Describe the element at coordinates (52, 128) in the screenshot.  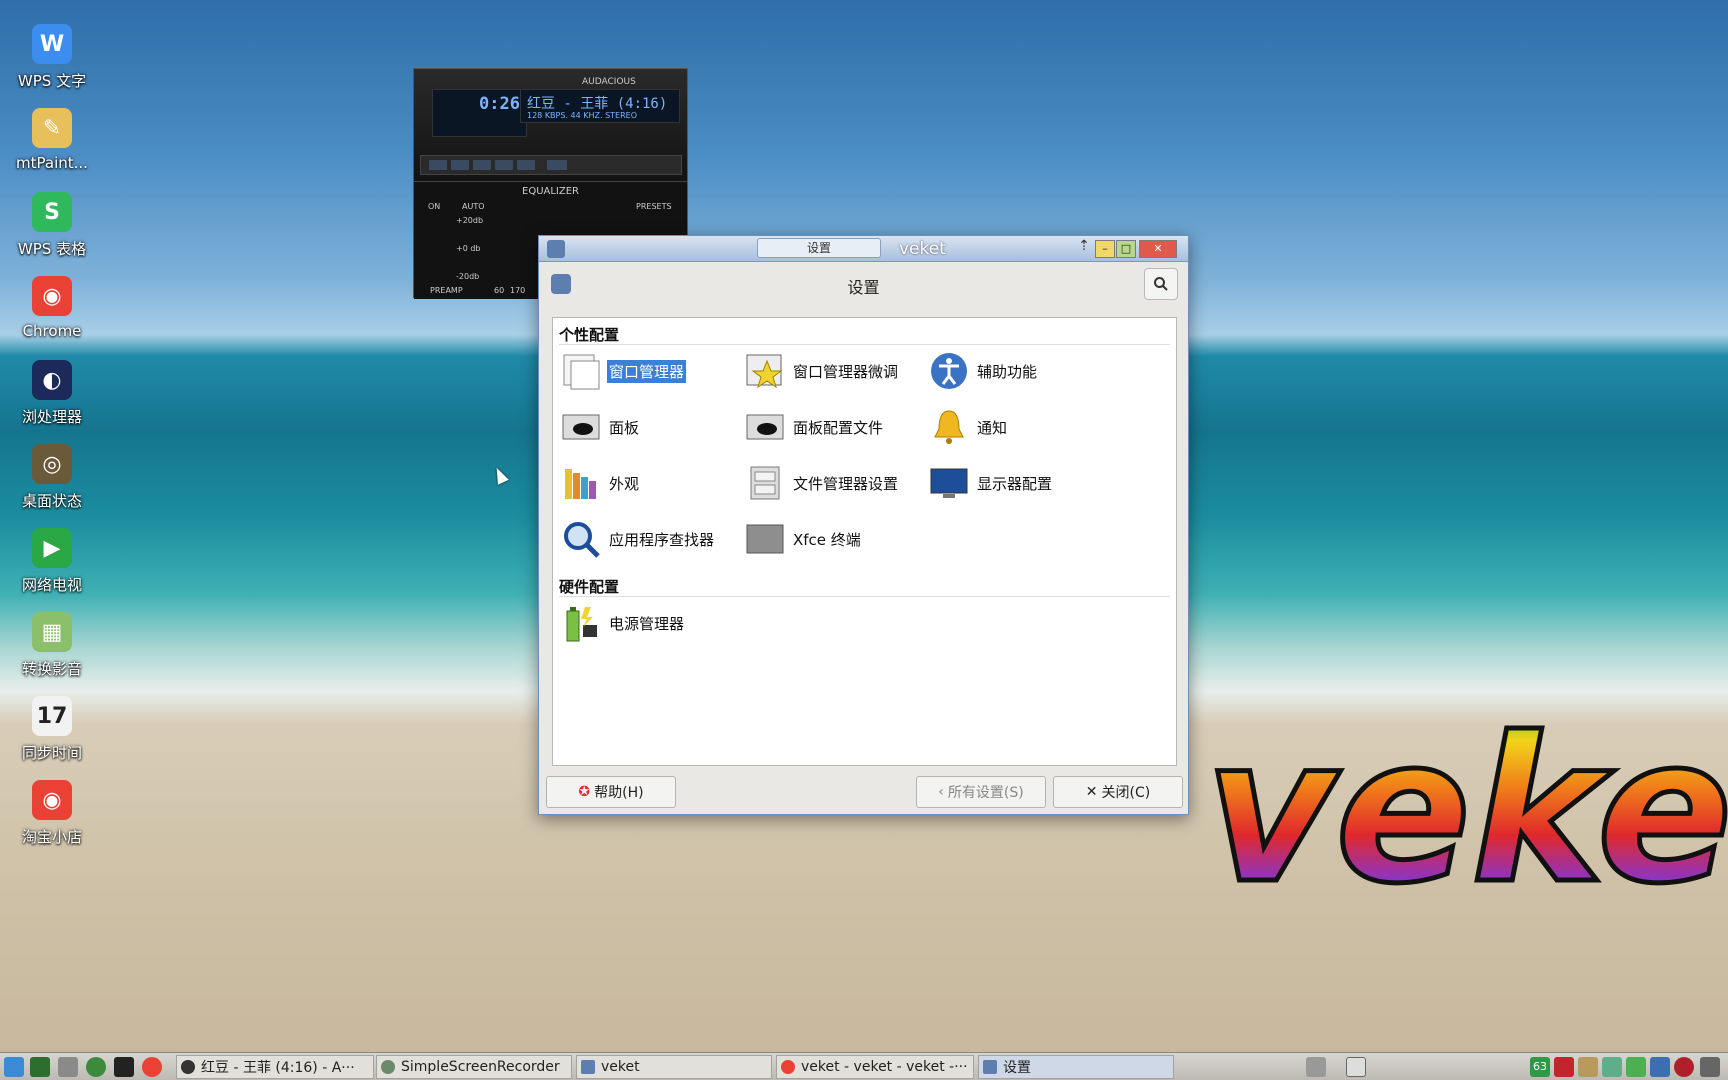
I see `mtpaint-icon: ✎` at that location.